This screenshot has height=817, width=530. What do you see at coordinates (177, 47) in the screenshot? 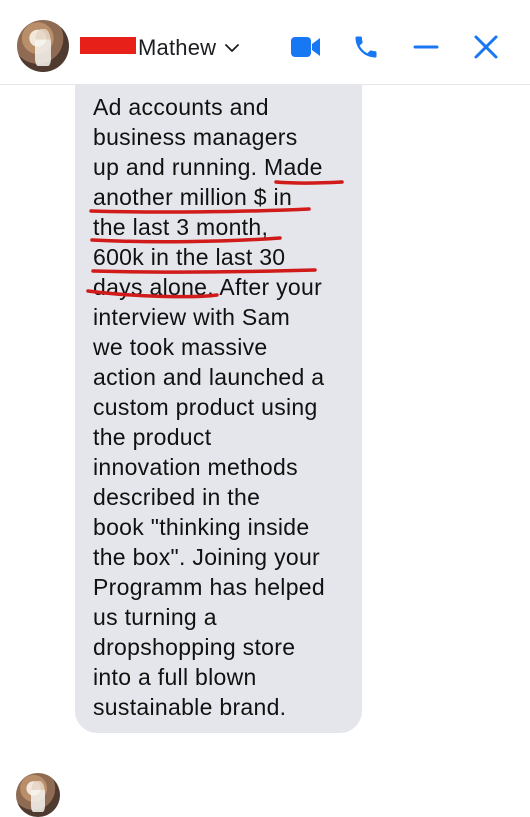
I see `contact-name: Mathew` at bounding box center [177, 47].